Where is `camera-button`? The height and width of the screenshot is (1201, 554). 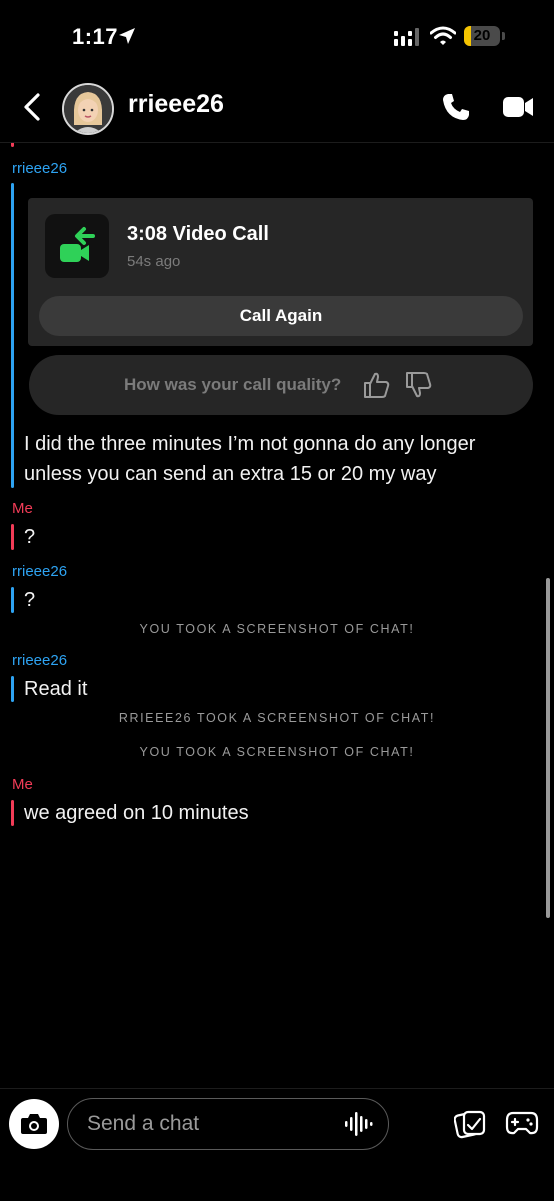 camera-button is located at coordinates (34, 1124).